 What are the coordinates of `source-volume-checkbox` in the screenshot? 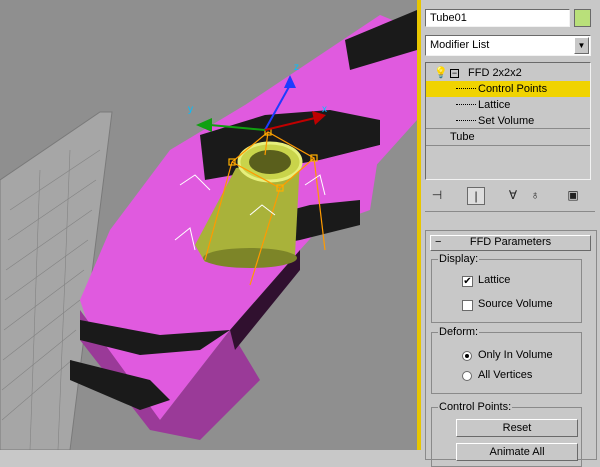 It's located at (467, 305).